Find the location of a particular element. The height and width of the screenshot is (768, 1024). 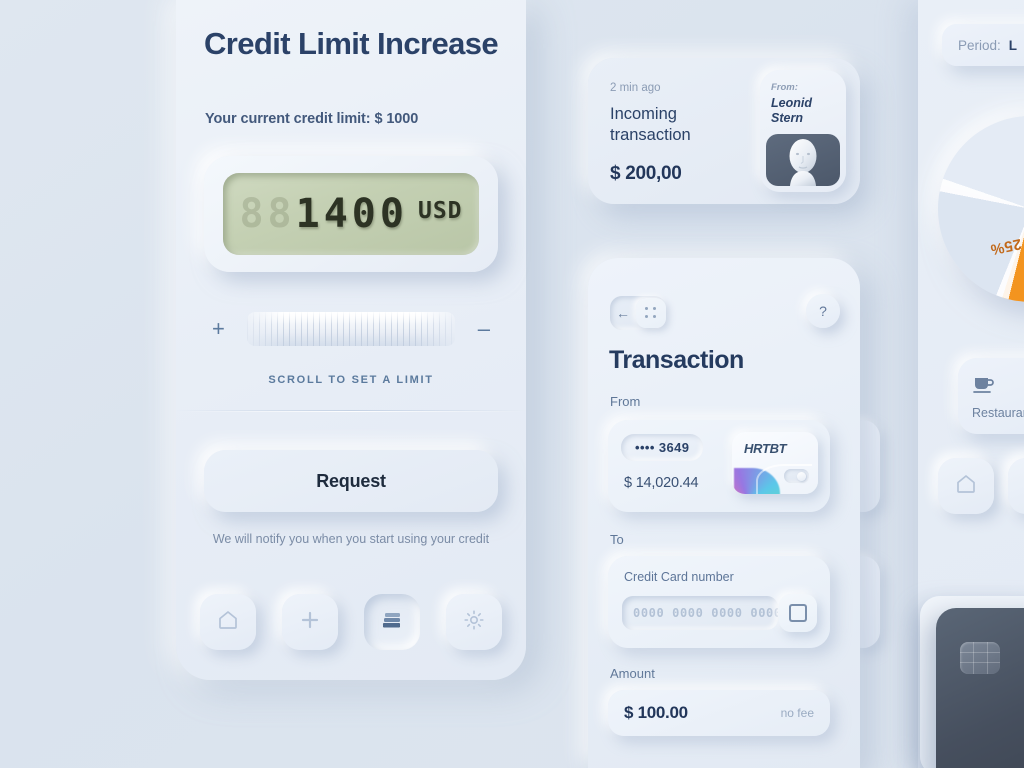

lcd-screen: 88 1400 USD is located at coordinates (351, 214).